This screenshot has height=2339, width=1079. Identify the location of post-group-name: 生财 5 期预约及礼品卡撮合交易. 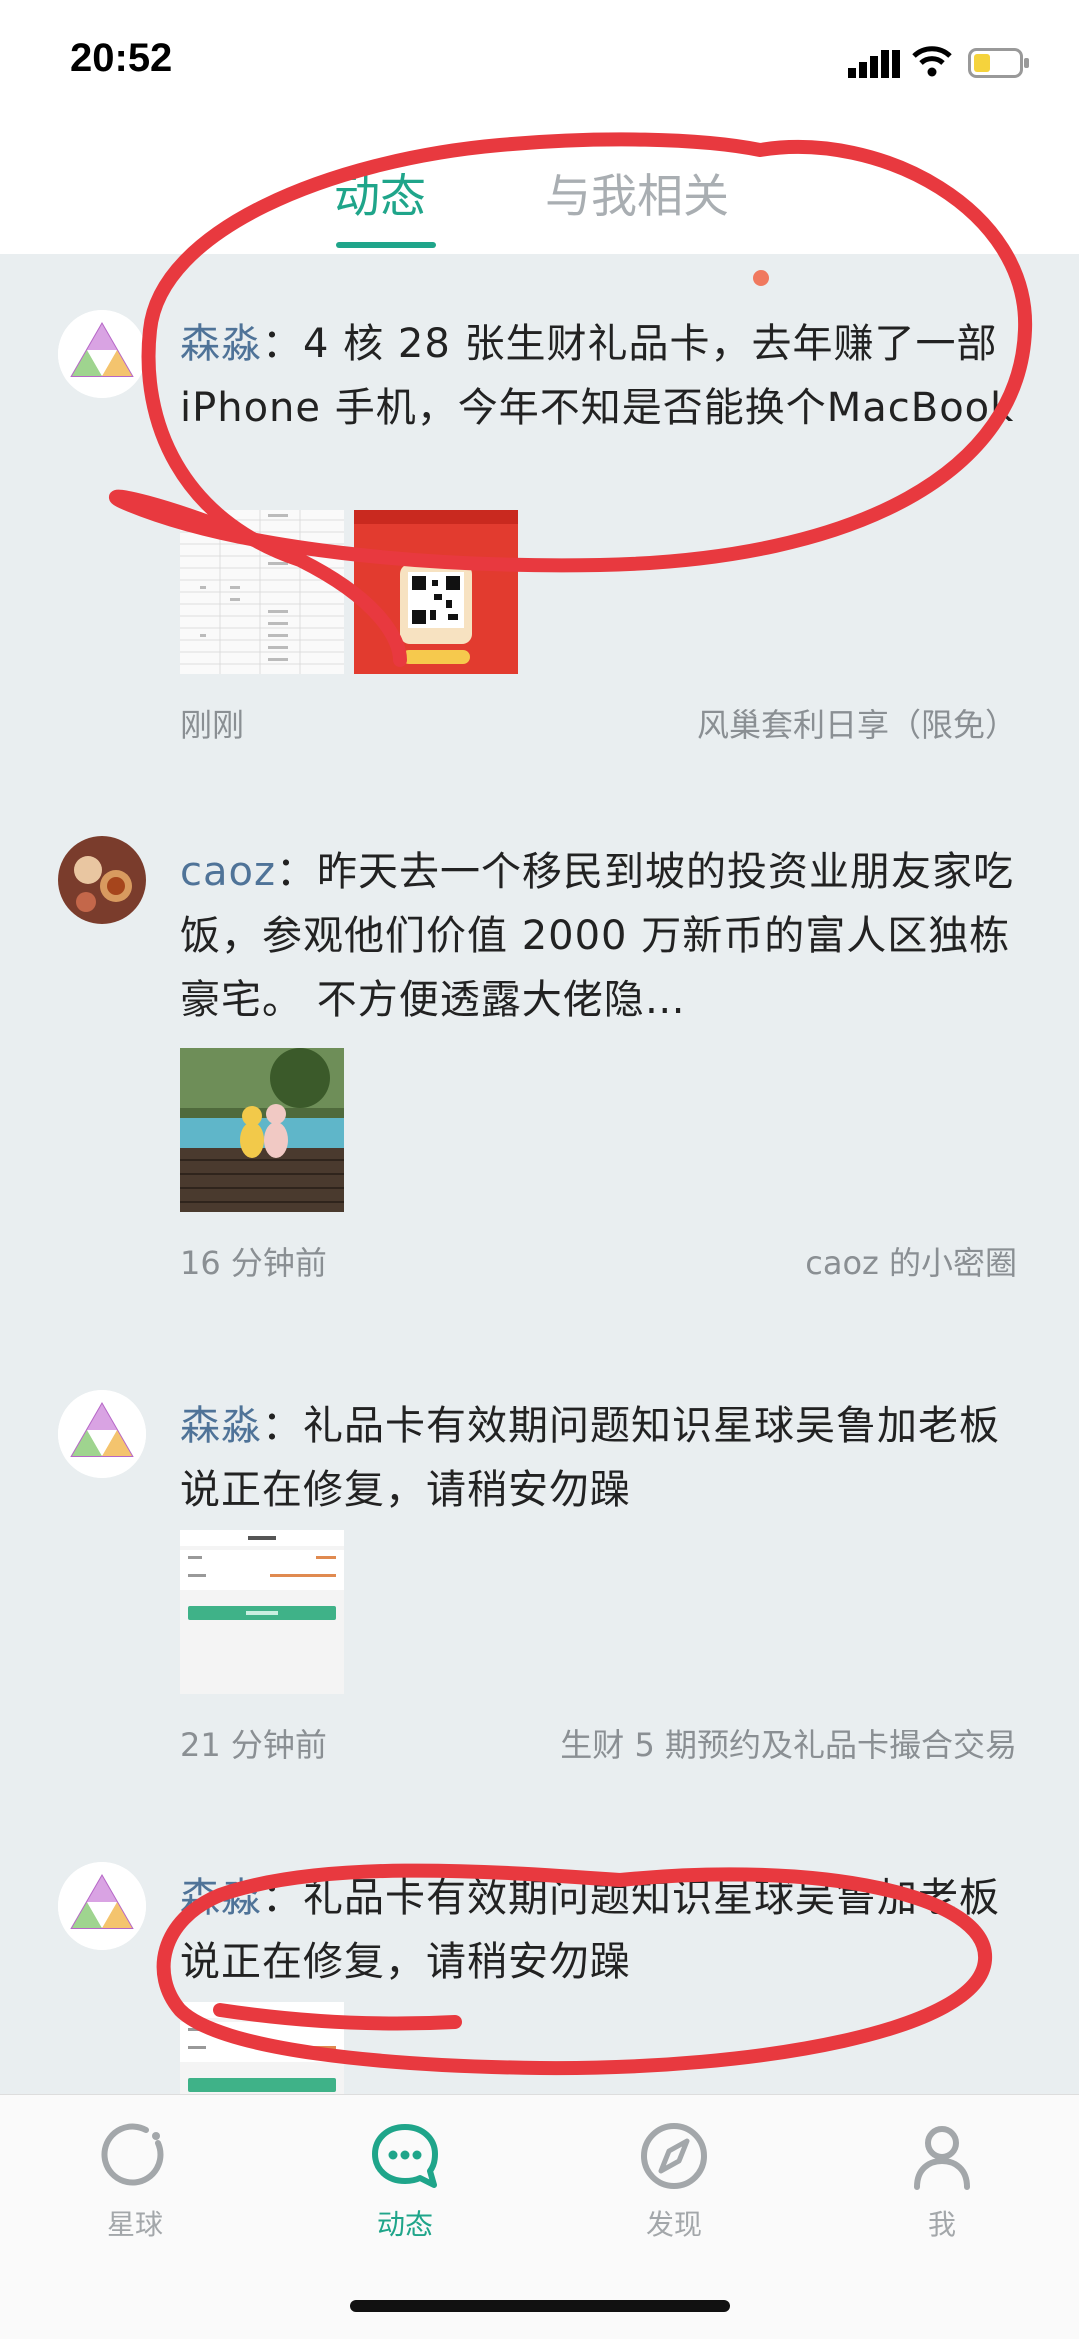
(788, 1743).